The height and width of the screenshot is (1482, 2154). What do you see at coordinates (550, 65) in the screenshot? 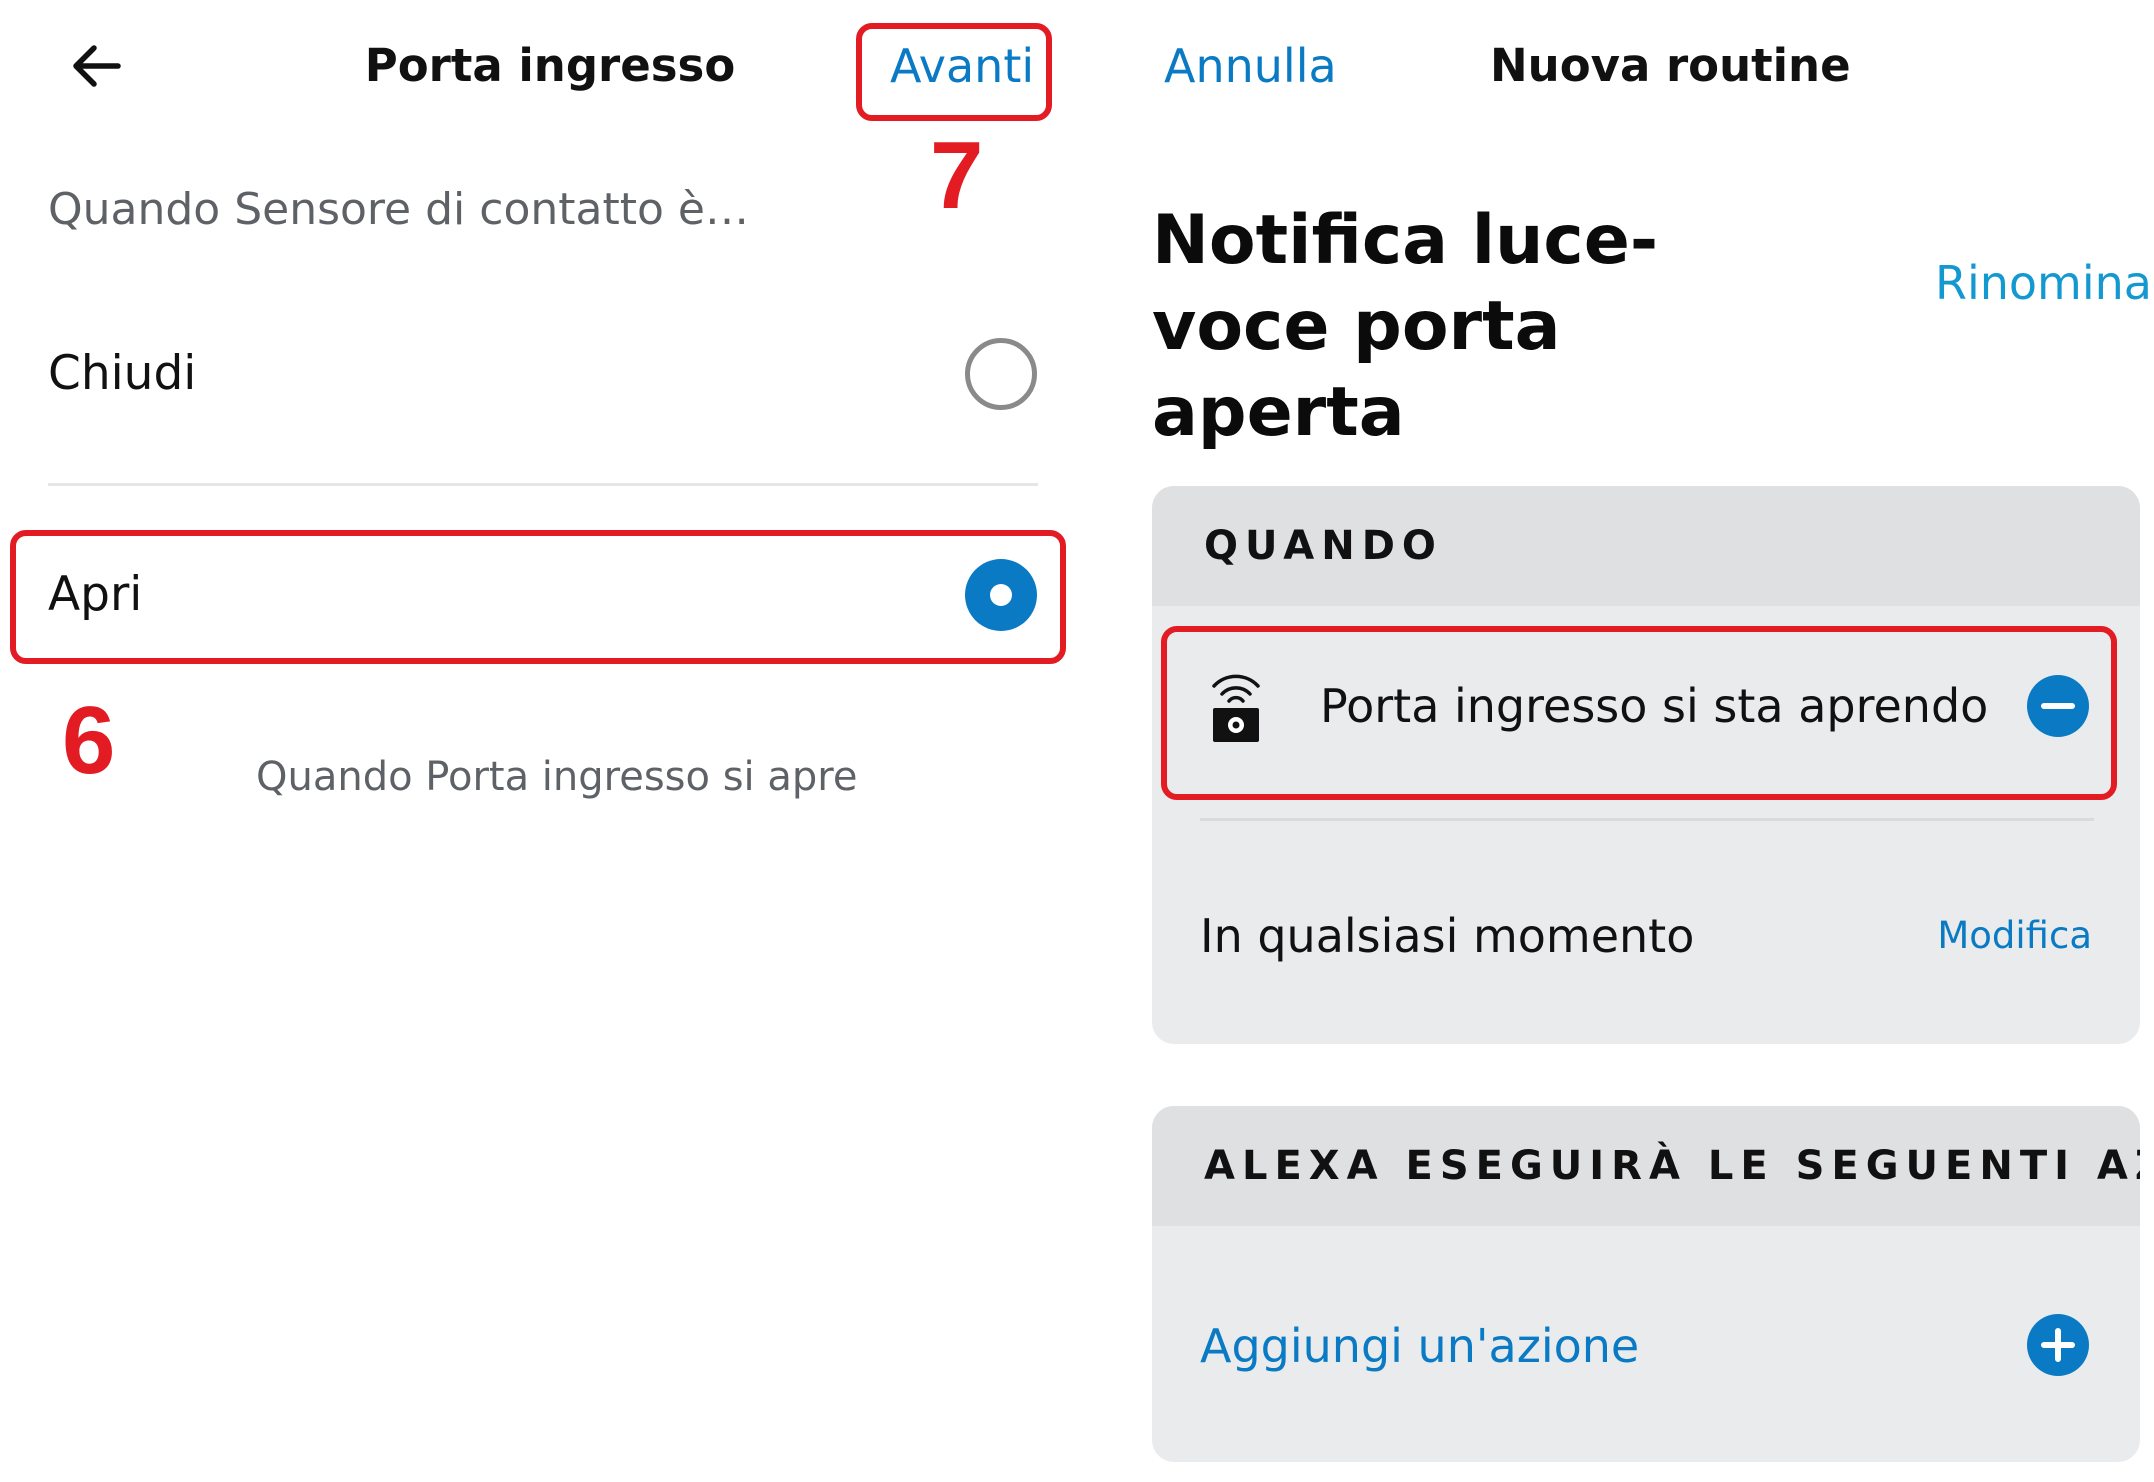
I see `page-title: Porta ingresso` at bounding box center [550, 65].